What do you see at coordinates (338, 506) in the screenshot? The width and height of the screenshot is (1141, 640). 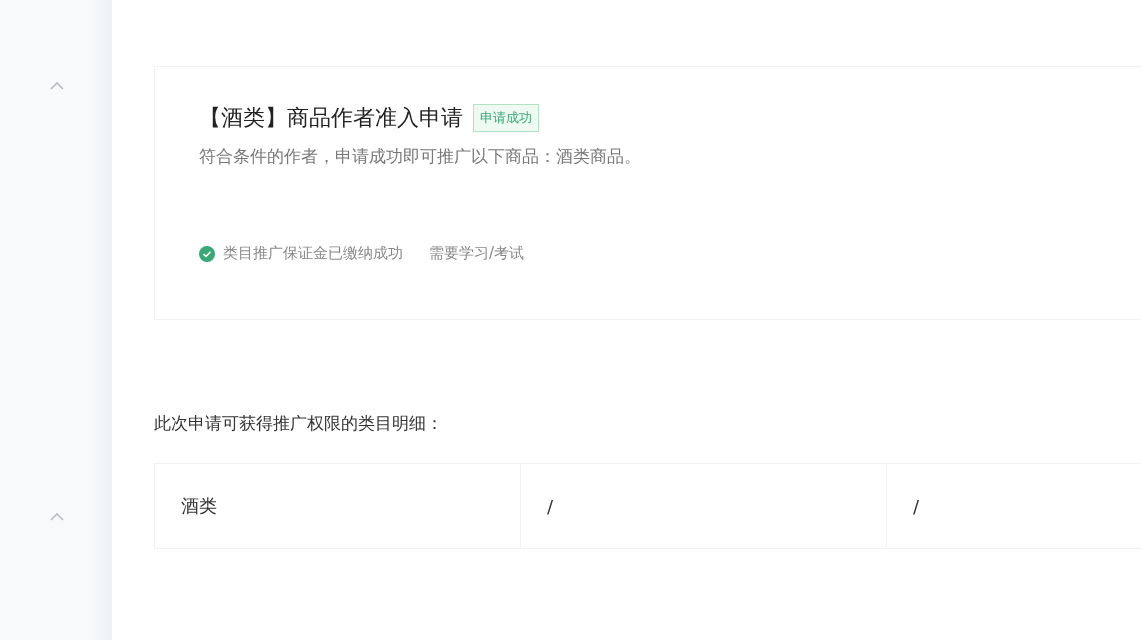 I see `table-cell: 酒类` at bounding box center [338, 506].